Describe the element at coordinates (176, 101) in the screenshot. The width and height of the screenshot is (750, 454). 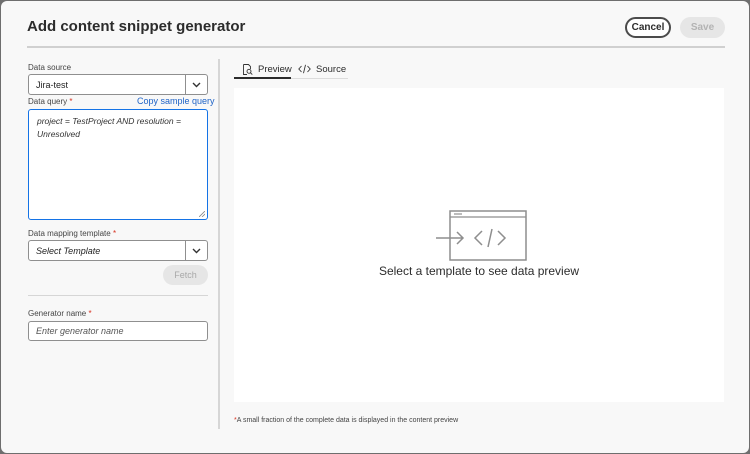
I see `copy-sample-query-link: Copy sample query` at that location.